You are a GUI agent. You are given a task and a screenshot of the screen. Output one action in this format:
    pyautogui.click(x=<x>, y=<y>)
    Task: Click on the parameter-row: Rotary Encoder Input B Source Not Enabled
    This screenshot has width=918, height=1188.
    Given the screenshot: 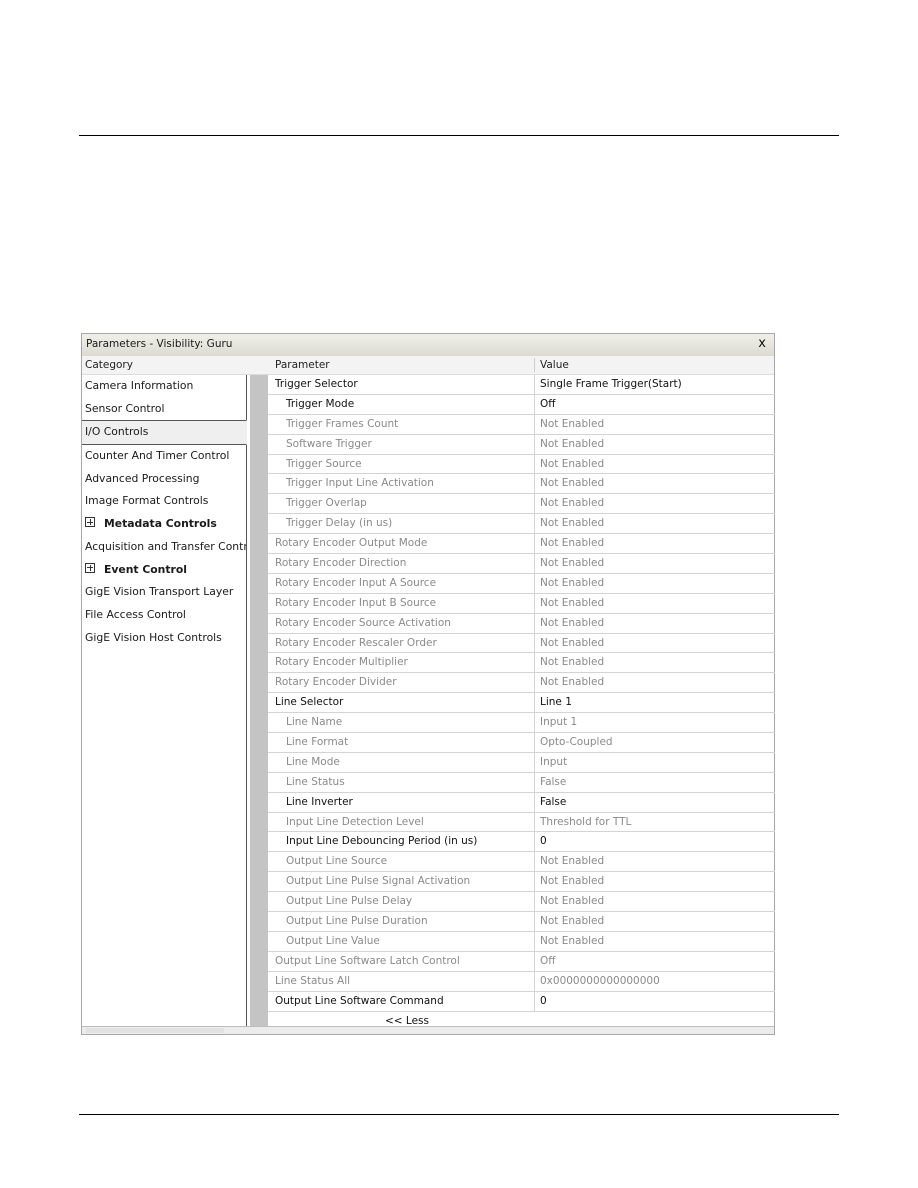 What is the action you would take?
    pyautogui.click(x=521, y=603)
    